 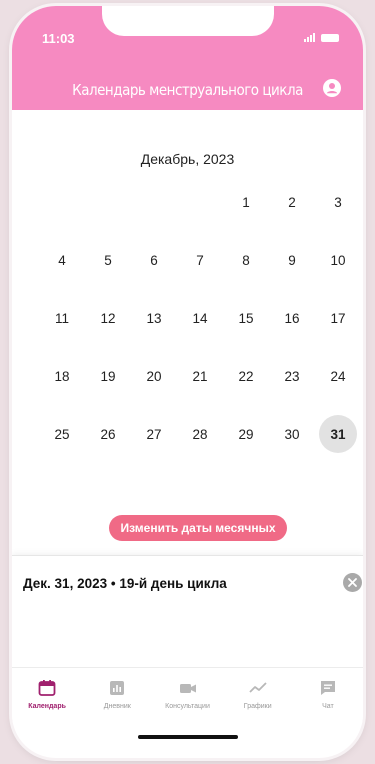 What do you see at coordinates (292, 376) in the screenshot?
I see `calendar-day: 23` at bounding box center [292, 376].